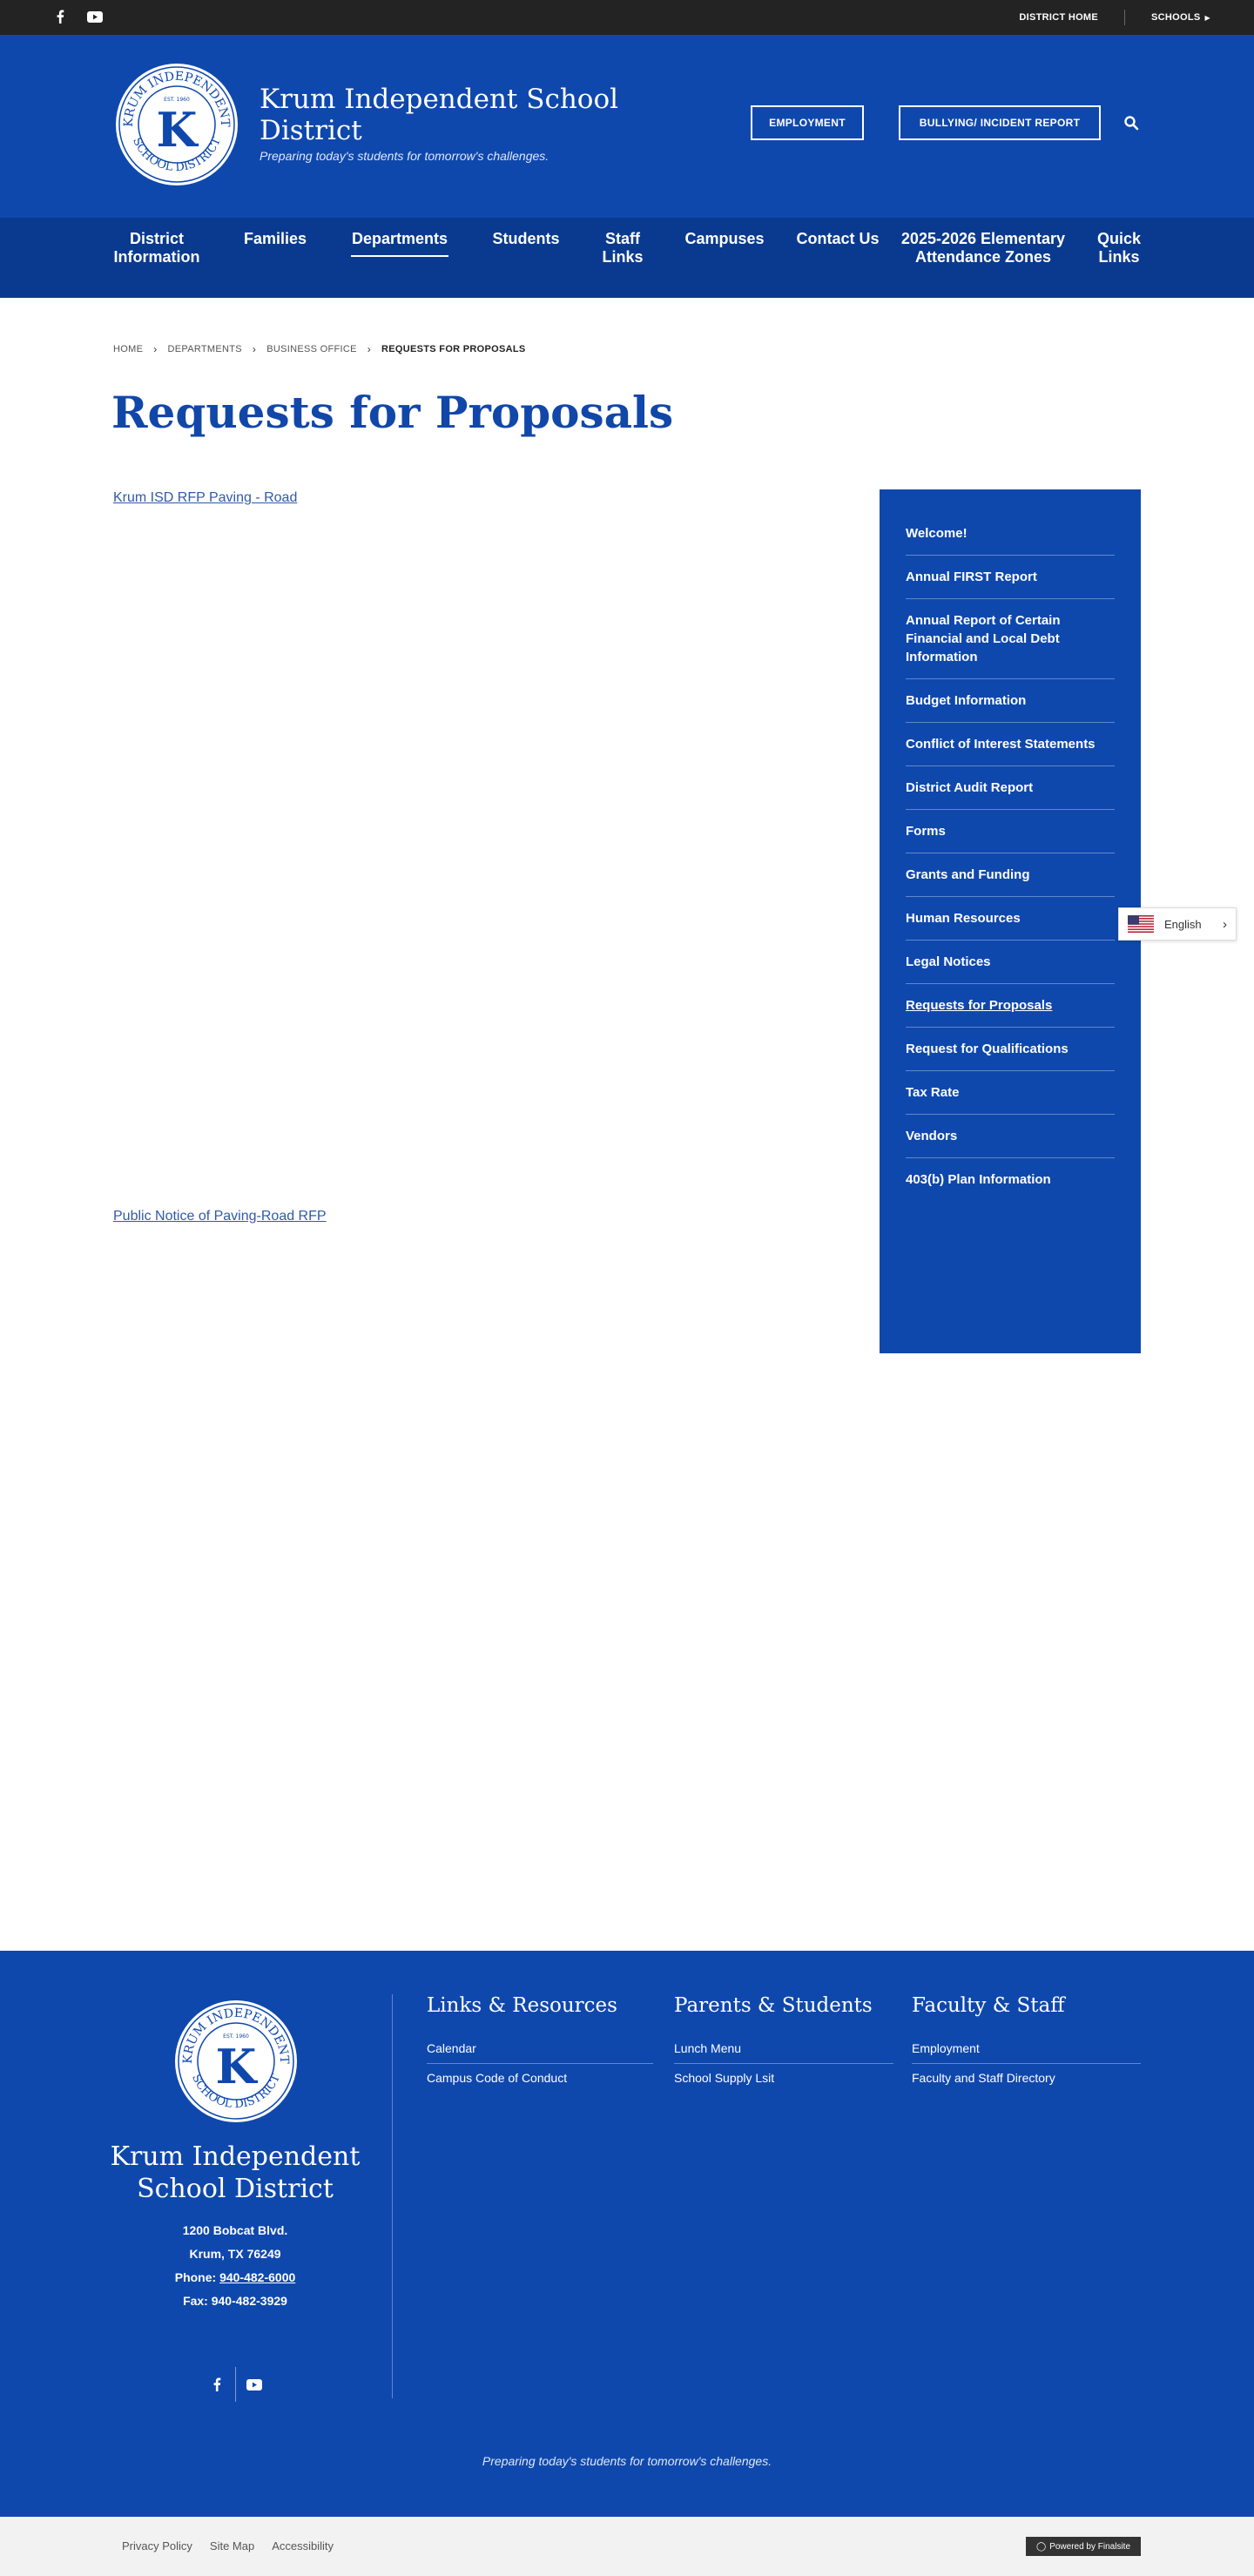  What do you see at coordinates (400, 244) in the screenshot?
I see `nav-item-departments: Departments` at bounding box center [400, 244].